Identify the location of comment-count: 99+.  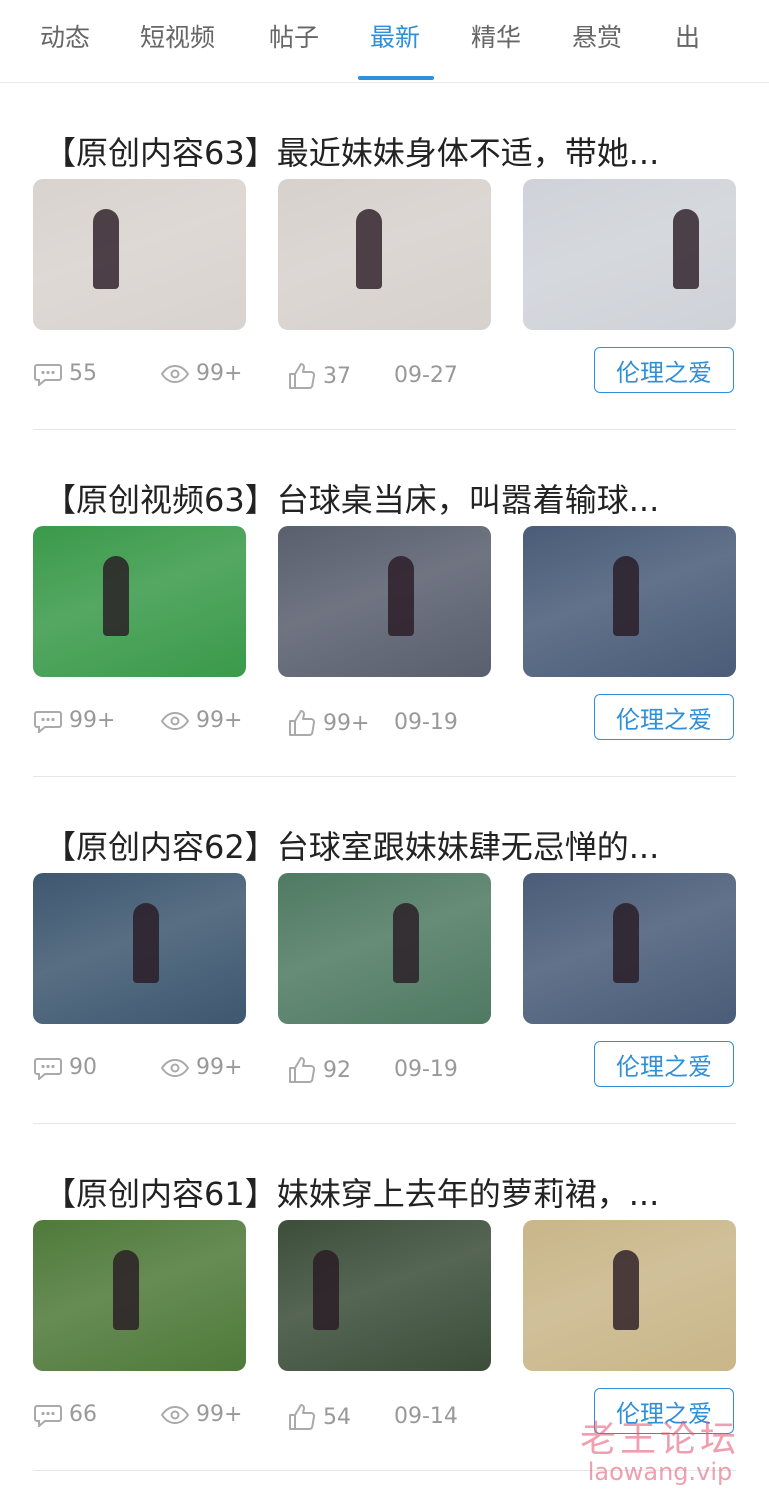
(74, 720).